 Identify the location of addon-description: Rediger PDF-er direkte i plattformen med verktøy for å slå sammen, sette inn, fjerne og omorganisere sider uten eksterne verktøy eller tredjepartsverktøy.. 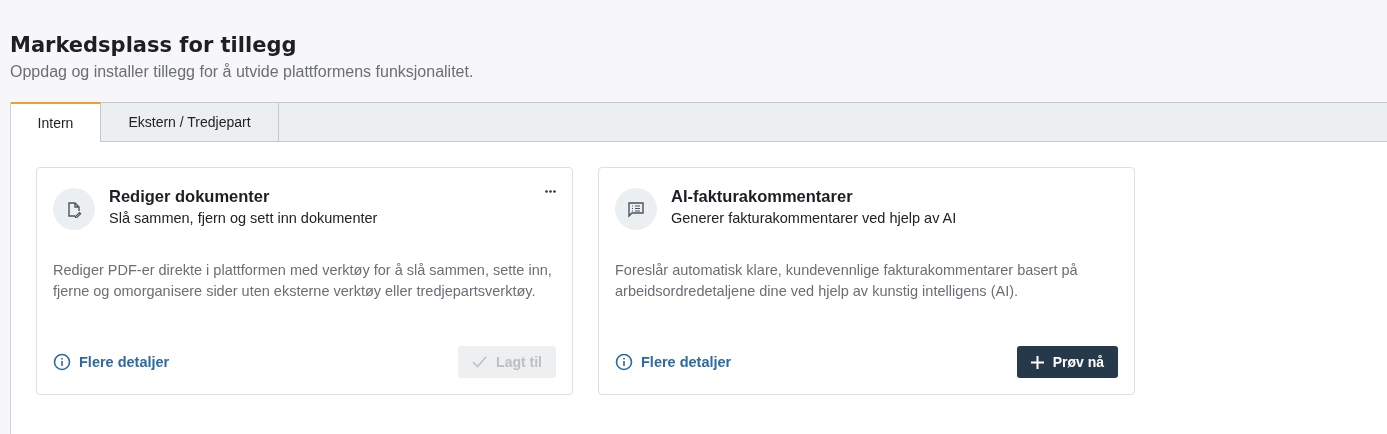
(303, 281).